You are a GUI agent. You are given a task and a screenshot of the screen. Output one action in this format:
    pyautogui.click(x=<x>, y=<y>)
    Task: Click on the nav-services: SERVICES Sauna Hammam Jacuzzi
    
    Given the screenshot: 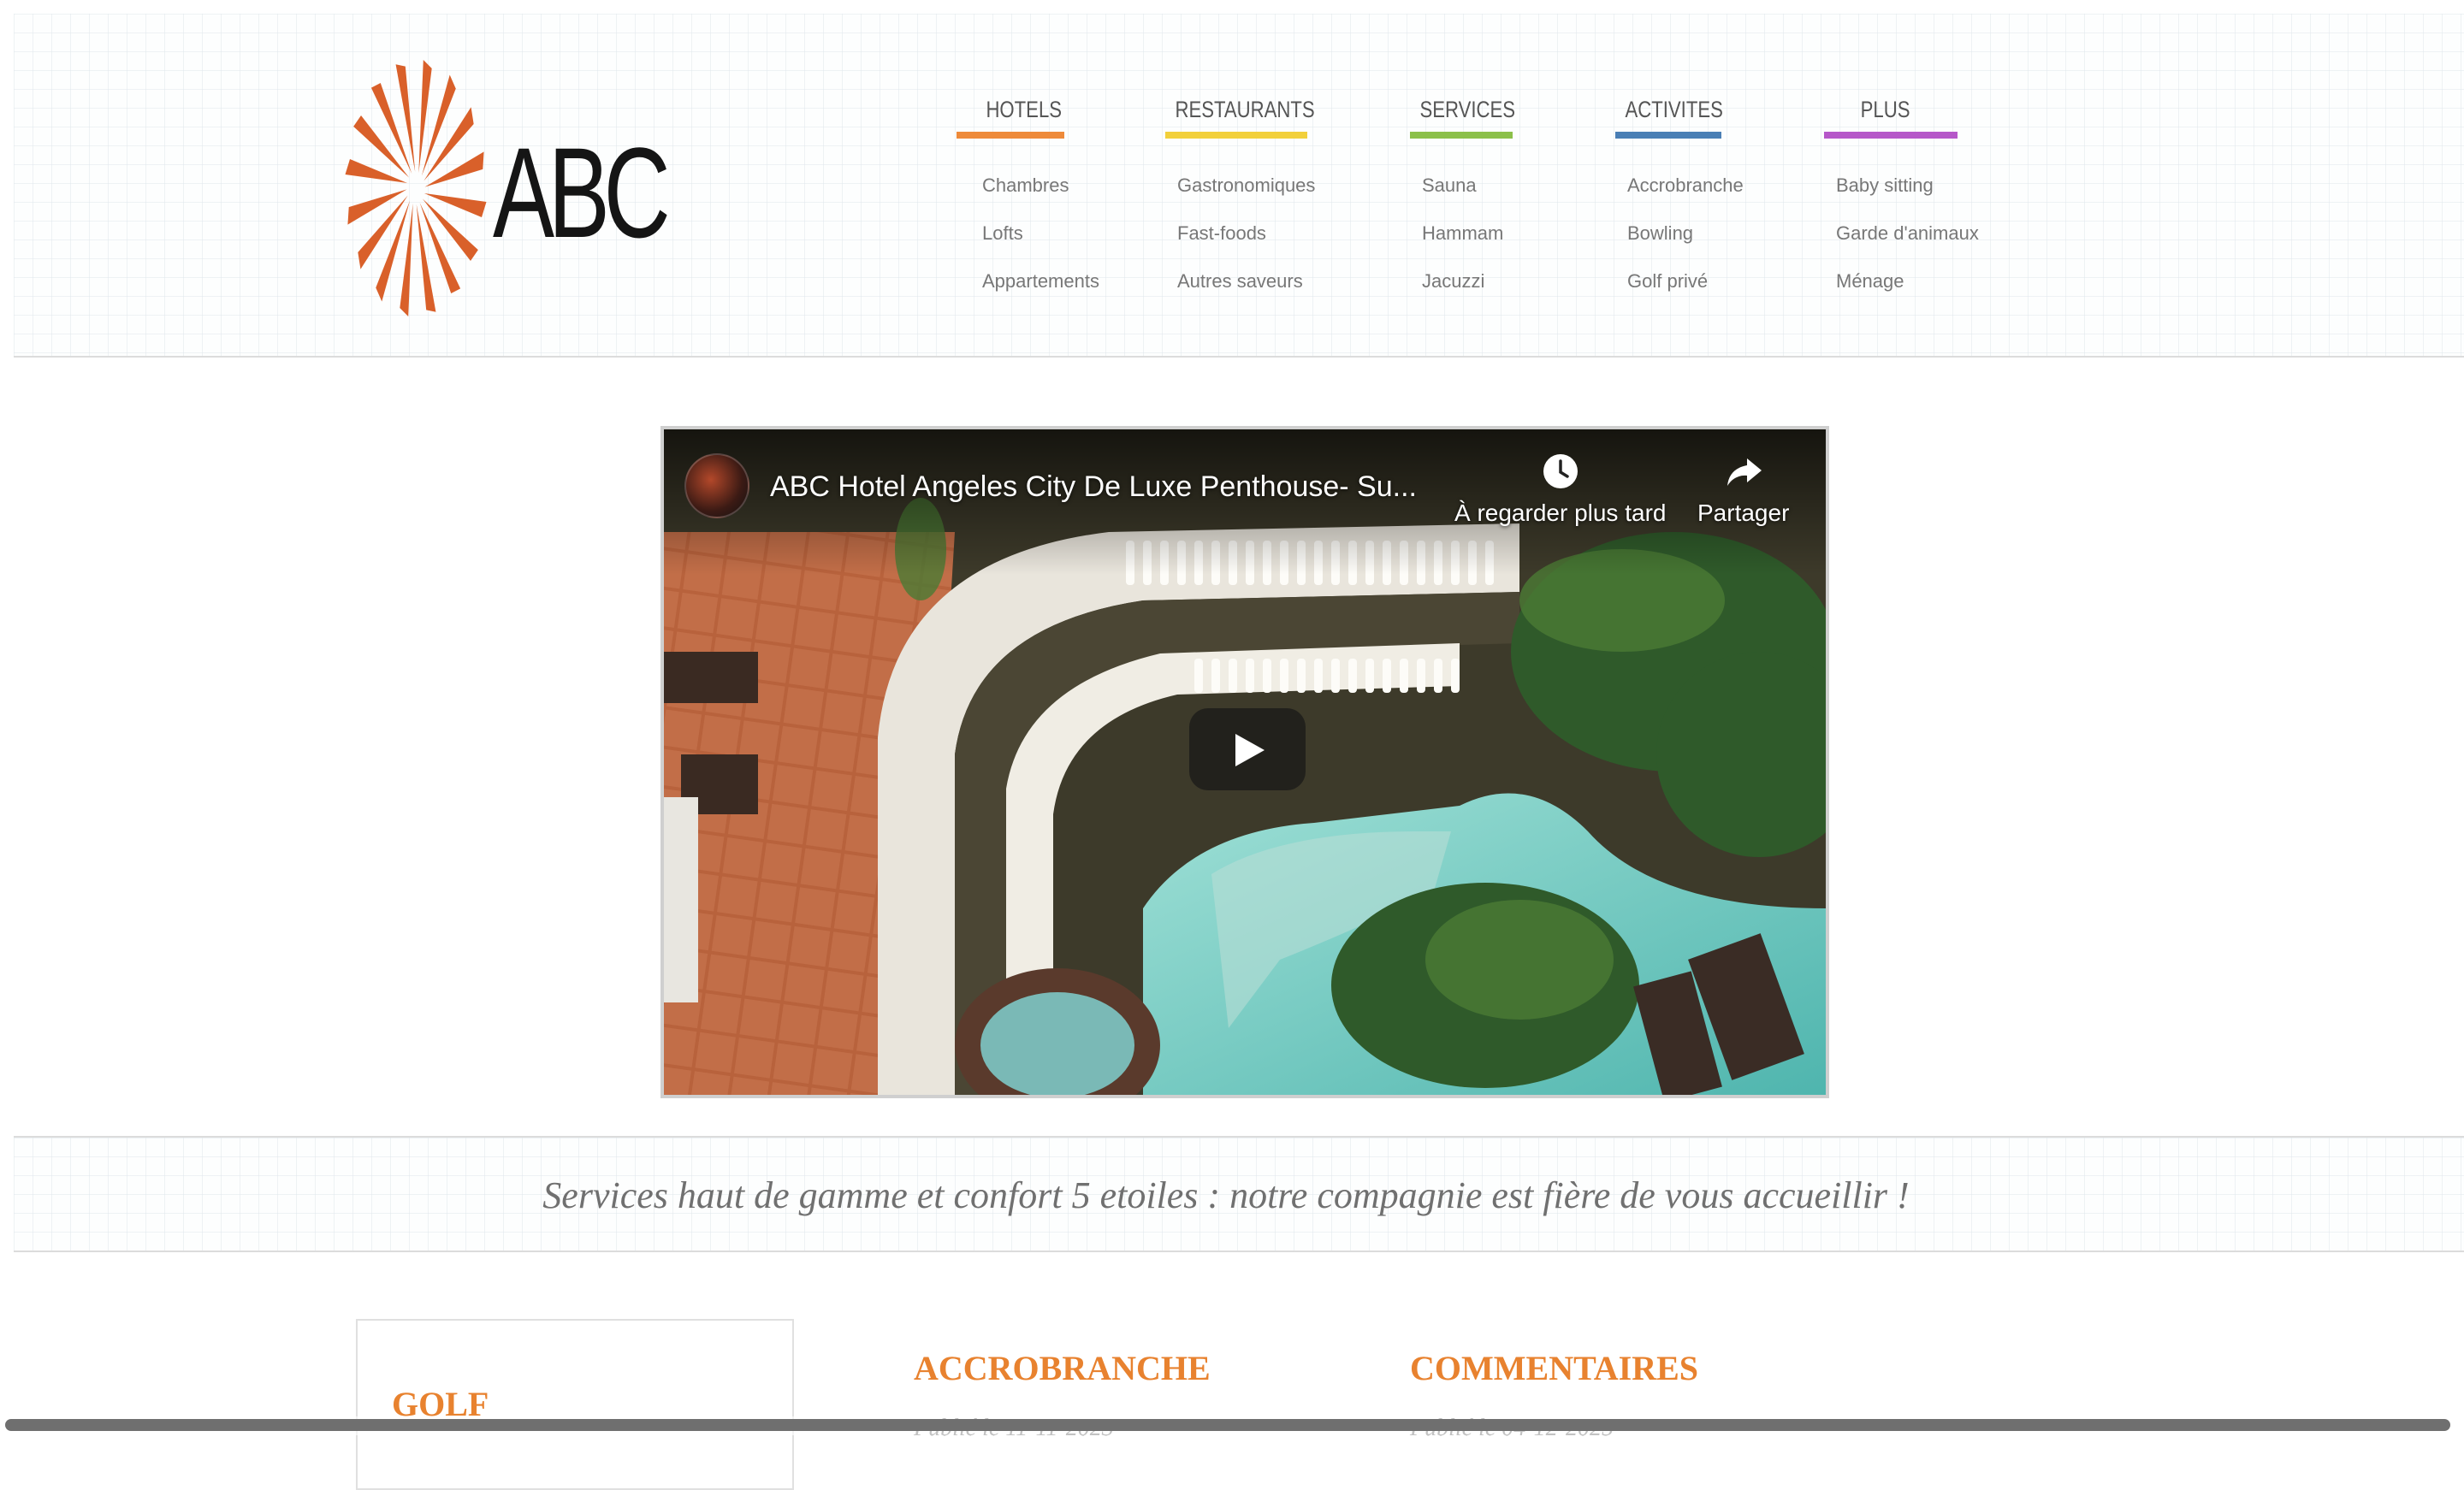 What is the action you would take?
    pyautogui.click(x=1474, y=192)
    